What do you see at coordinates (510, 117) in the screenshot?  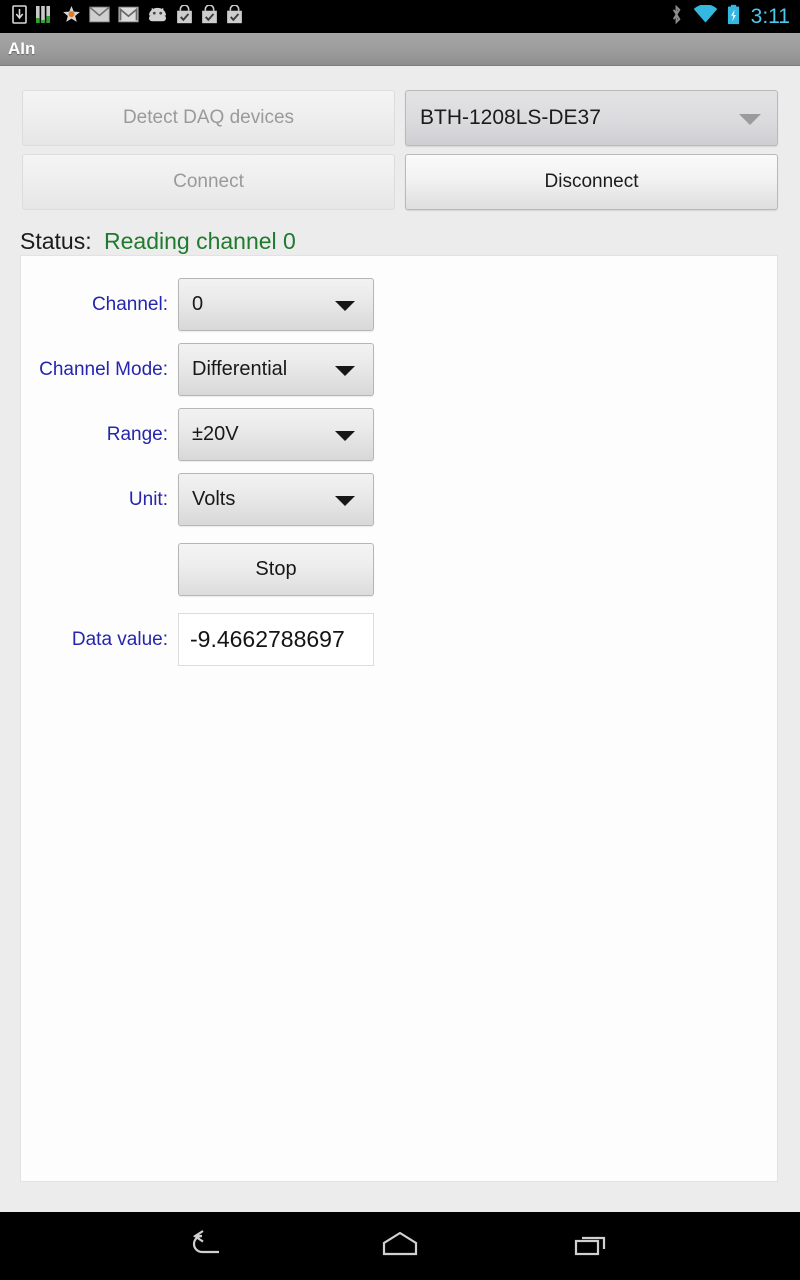 I see `device-spinner-value: BTH-1208LS-DE37` at bounding box center [510, 117].